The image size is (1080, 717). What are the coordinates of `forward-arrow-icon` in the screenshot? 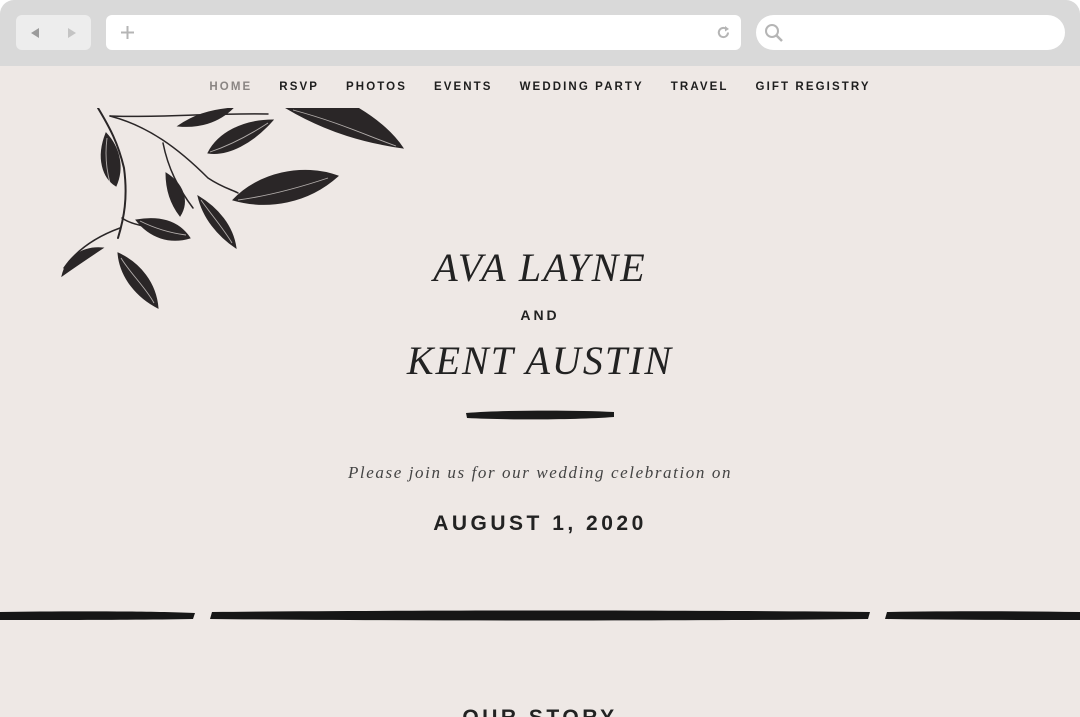 It's located at (72, 32).